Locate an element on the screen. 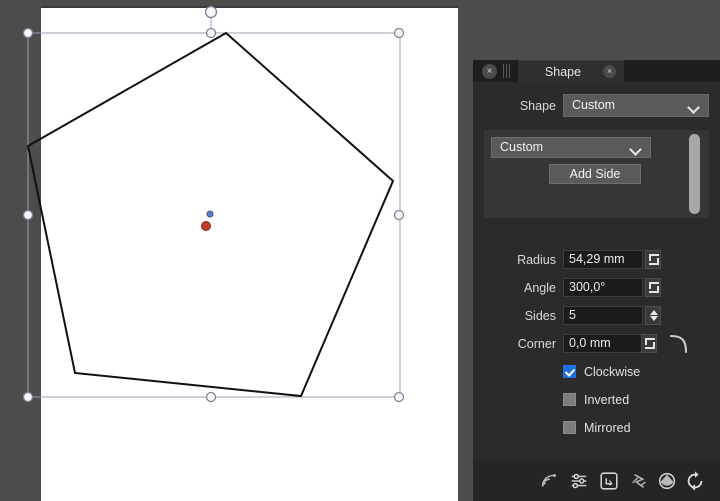  curve-node-icon is located at coordinates (549, 481).